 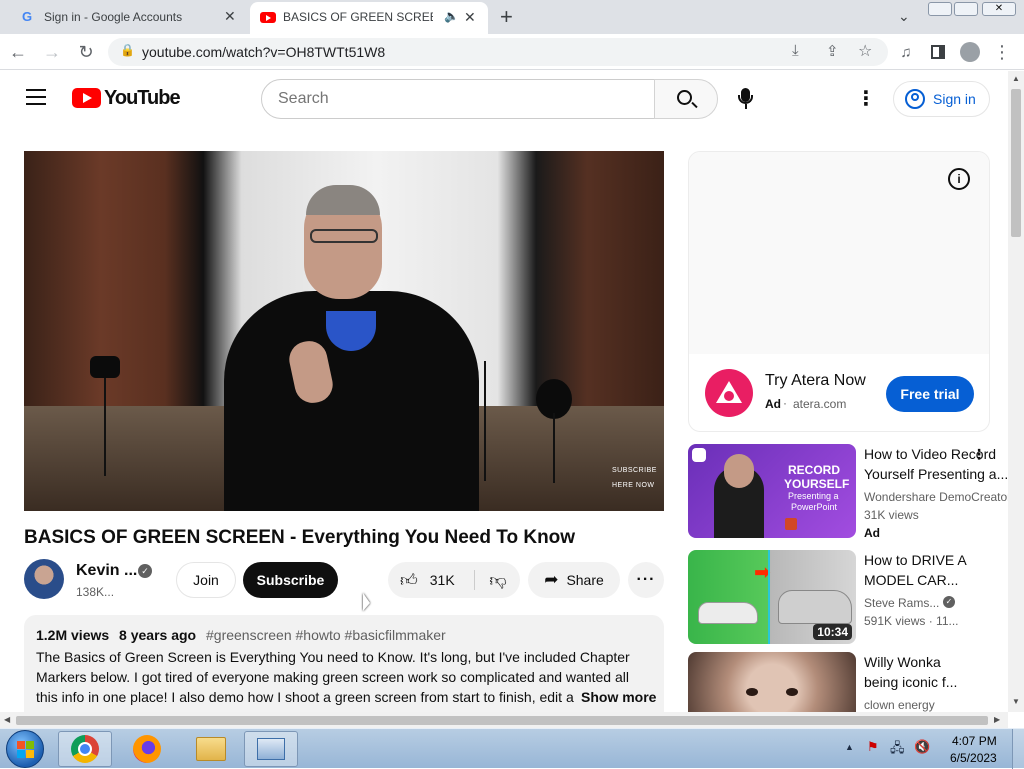 What do you see at coordinates (358, 17) in the screenshot?
I see `tab-title: BASICS OF GREEN SCREEN -` at bounding box center [358, 17].